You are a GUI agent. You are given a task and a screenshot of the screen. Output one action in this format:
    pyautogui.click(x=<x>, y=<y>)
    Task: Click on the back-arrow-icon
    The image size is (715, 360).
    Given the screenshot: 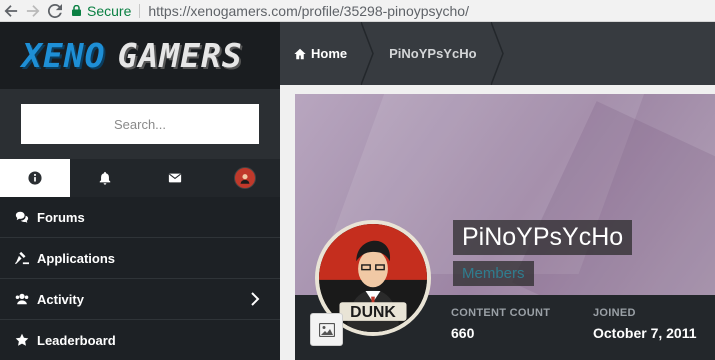 What is the action you would take?
    pyautogui.click(x=11, y=10)
    